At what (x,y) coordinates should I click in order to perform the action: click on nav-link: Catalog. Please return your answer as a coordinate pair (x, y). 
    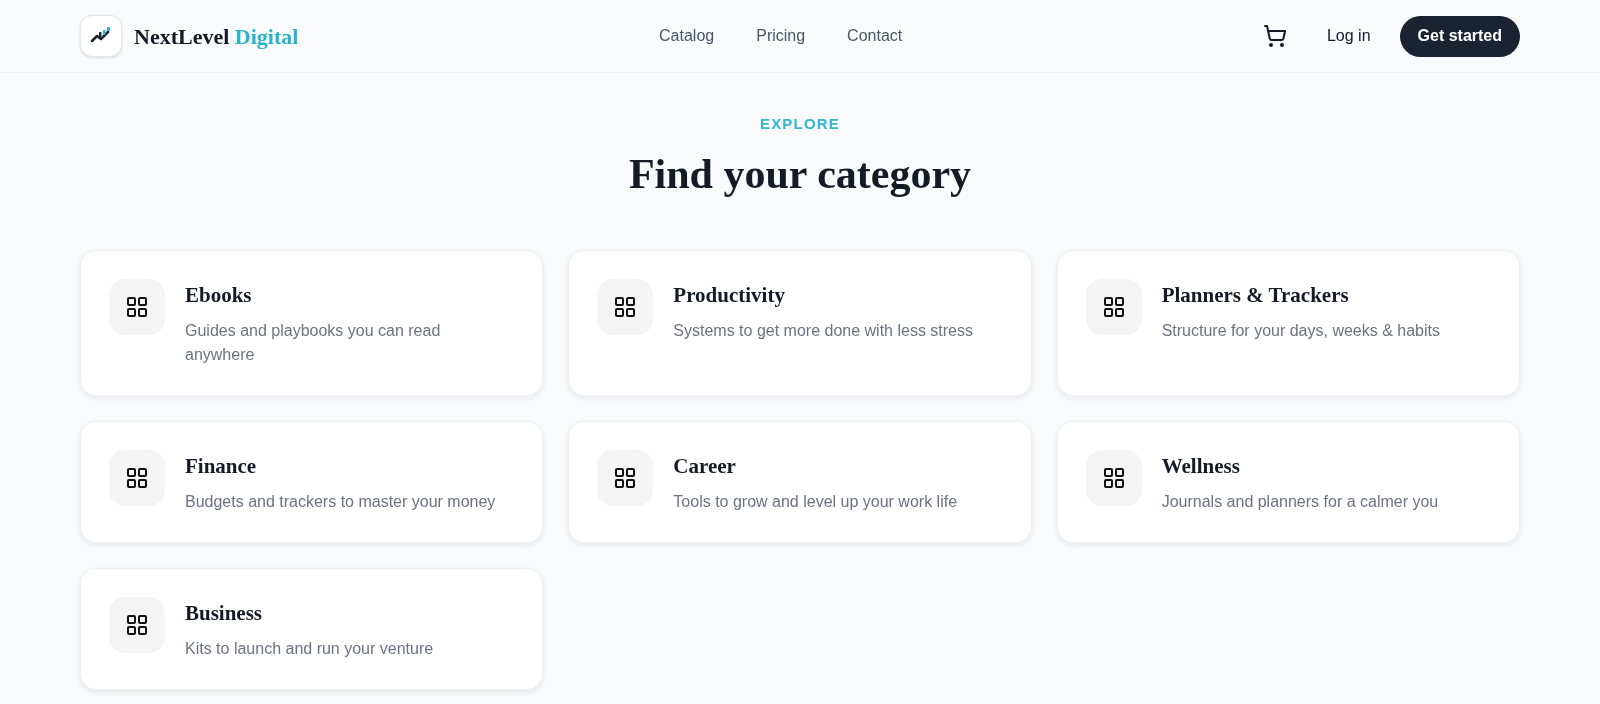
    Looking at the image, I should click on (687, 36).